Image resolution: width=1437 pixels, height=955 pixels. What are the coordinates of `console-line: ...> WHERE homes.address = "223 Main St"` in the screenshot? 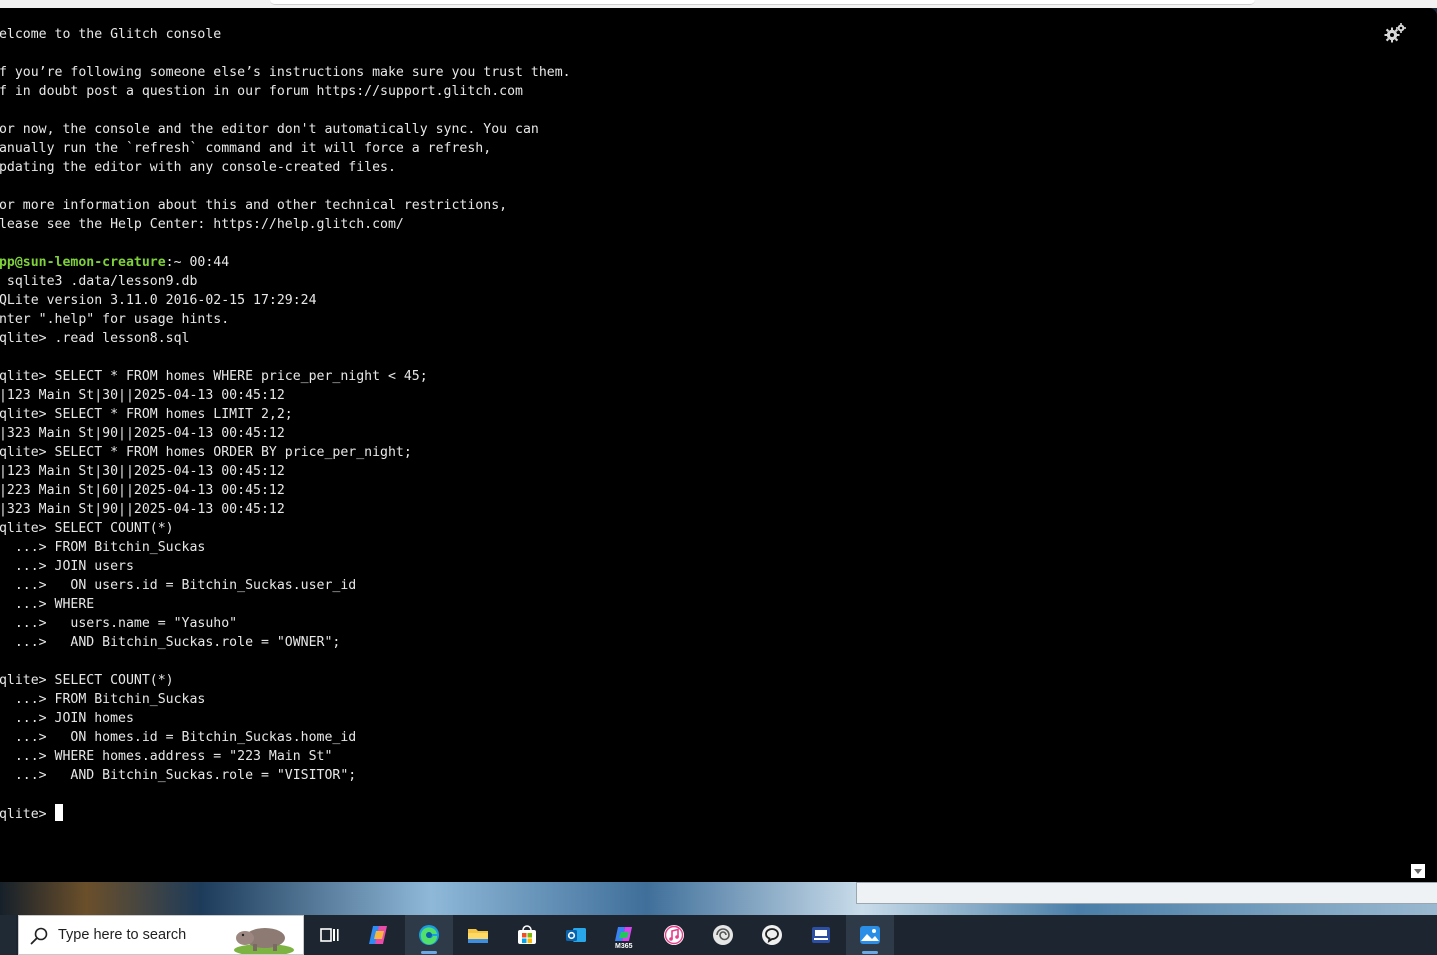 It's located at (166, 756).